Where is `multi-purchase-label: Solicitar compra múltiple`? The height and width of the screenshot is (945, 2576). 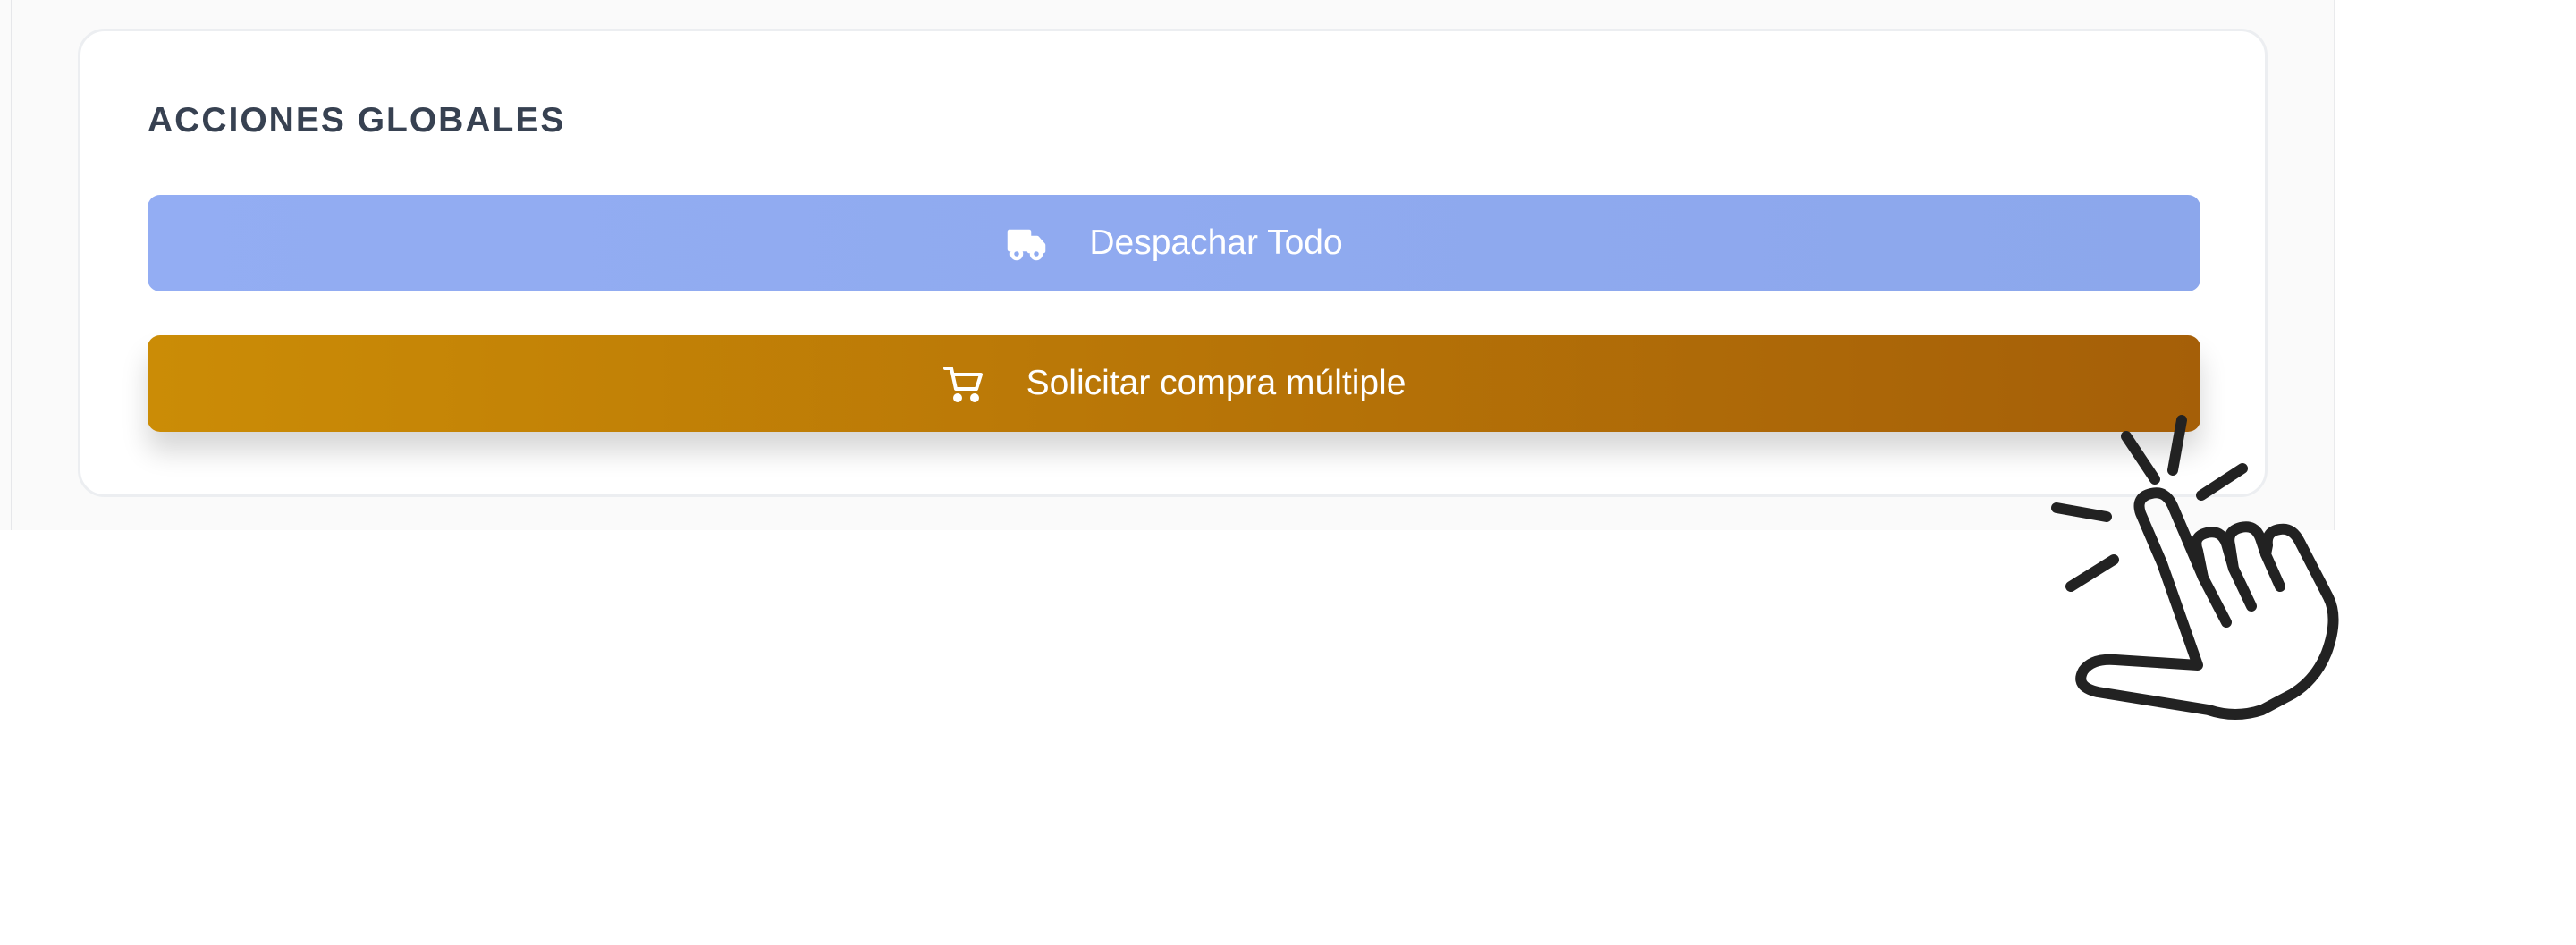 multi-purchase-label: Solicitar compra múltiple is located at coordinates (1216, 383).